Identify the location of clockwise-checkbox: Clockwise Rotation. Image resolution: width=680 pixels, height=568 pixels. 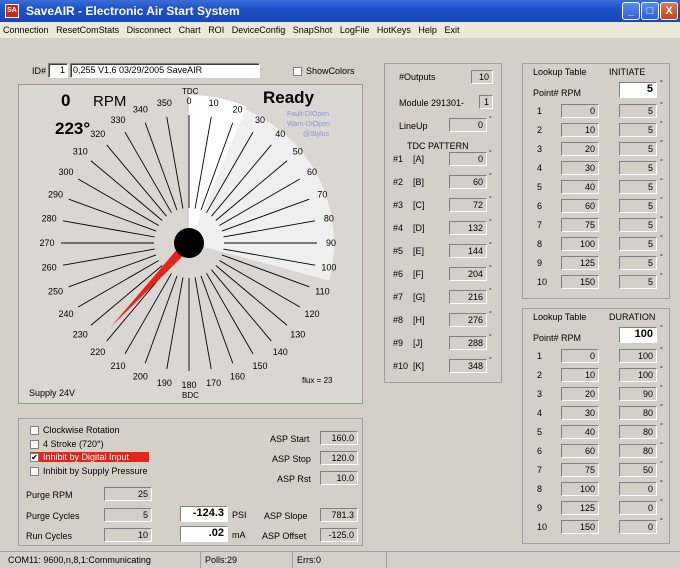
(75, 430).